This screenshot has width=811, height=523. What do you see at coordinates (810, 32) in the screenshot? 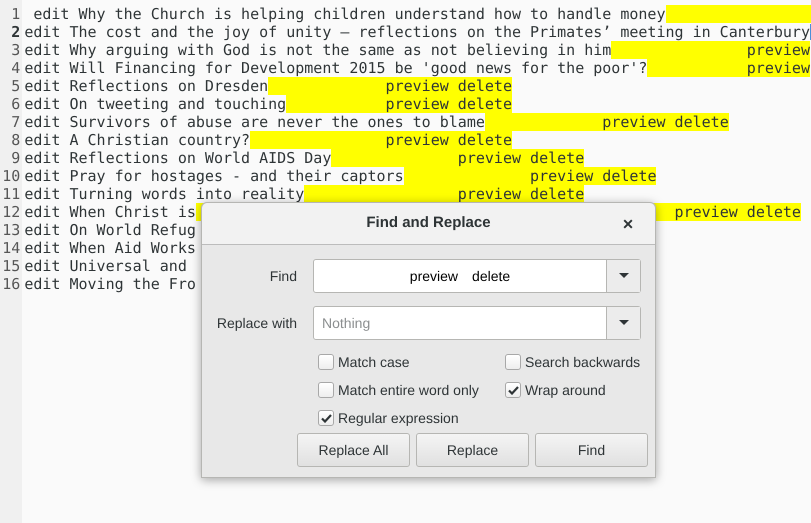
I see `text-cursor` at bounding box center [810, 32].